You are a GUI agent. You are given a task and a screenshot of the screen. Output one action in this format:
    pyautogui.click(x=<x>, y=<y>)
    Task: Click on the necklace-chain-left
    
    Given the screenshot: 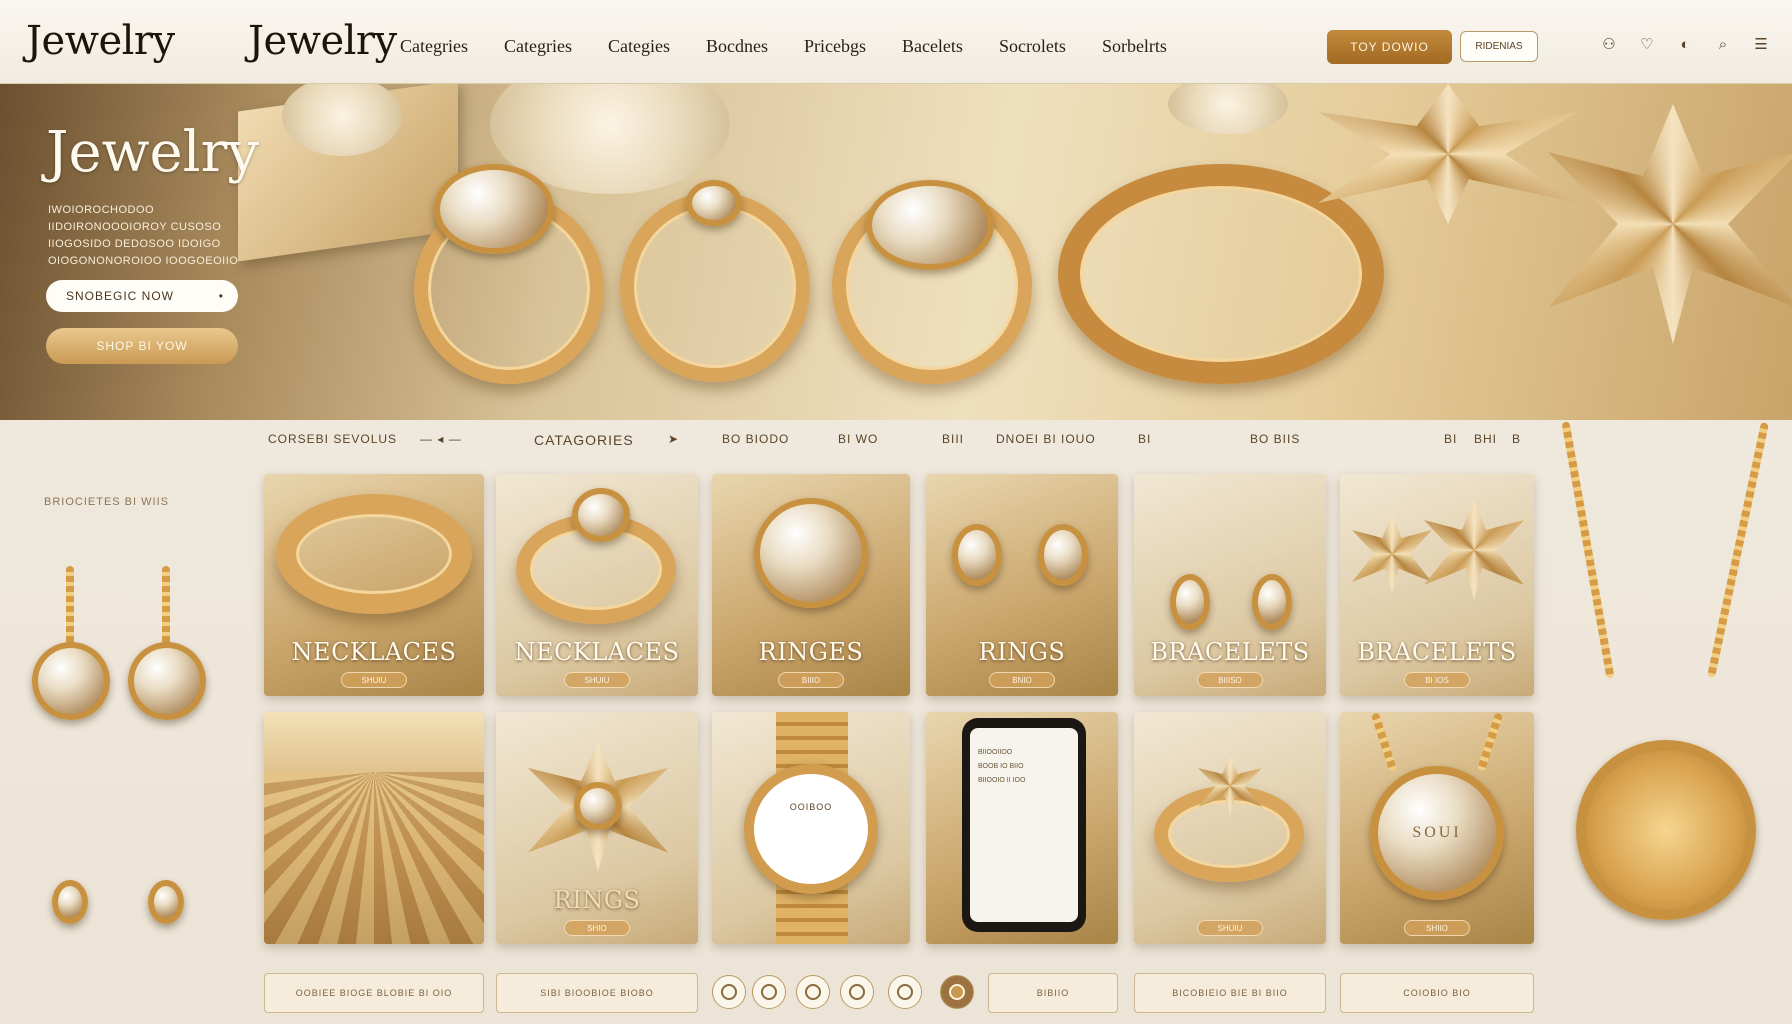 What is the action you would take?
    pyautogui.click(x=1588, y=550)
    